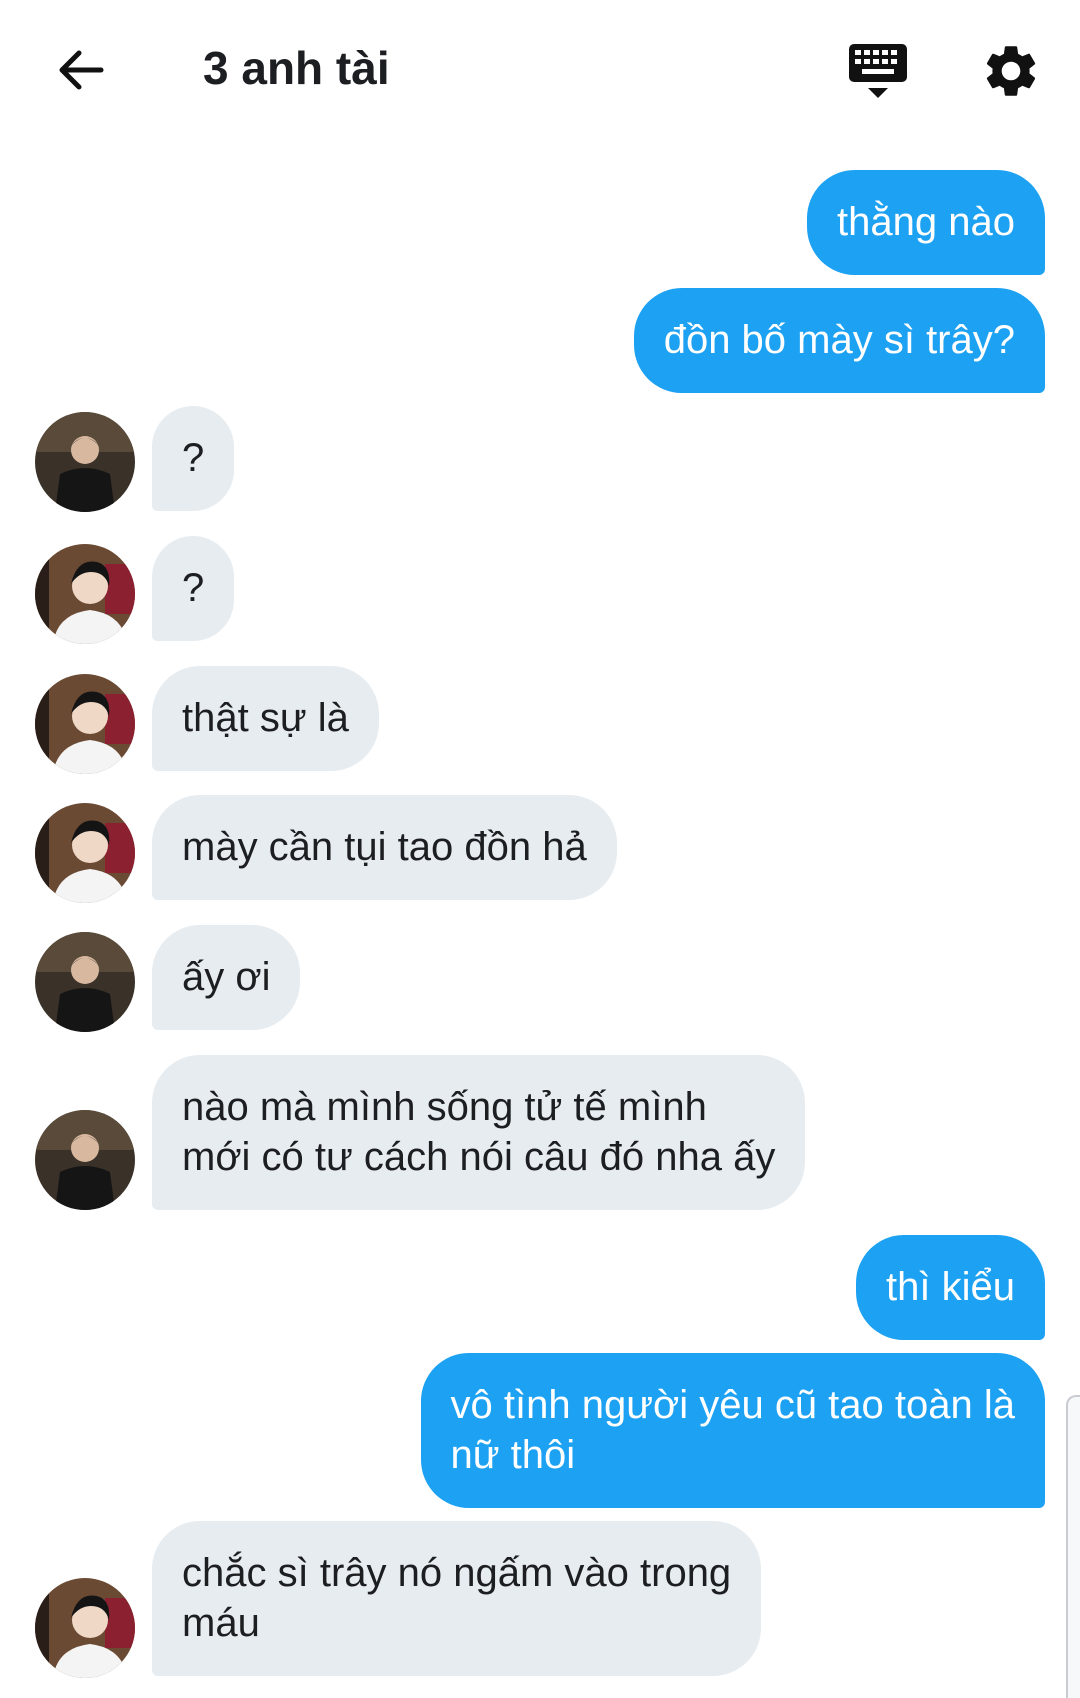  What do you see at coordinates (732, 1430) in the screenshot?
I see `message-bubble-sent: vô tình người yêu cũ tao toàn là nữ thôi` at bounding box center [732, 1430].